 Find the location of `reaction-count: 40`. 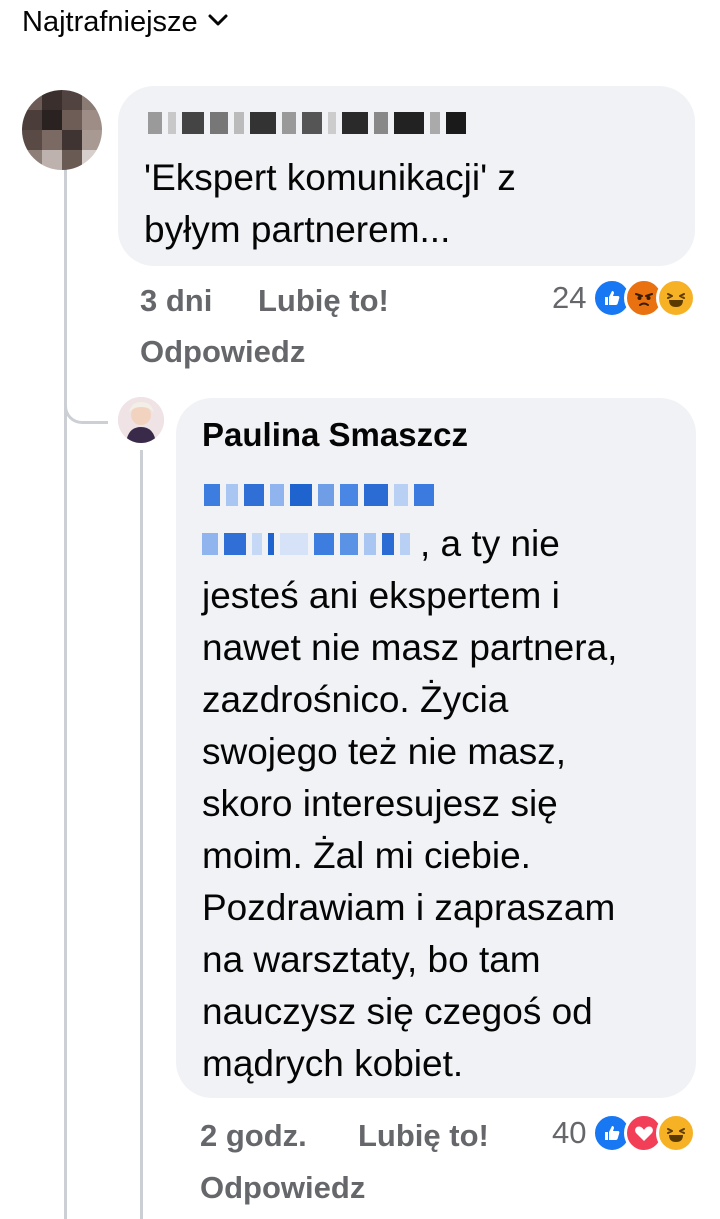

reaction-count: 40 is located at coordinates (569, 1132).